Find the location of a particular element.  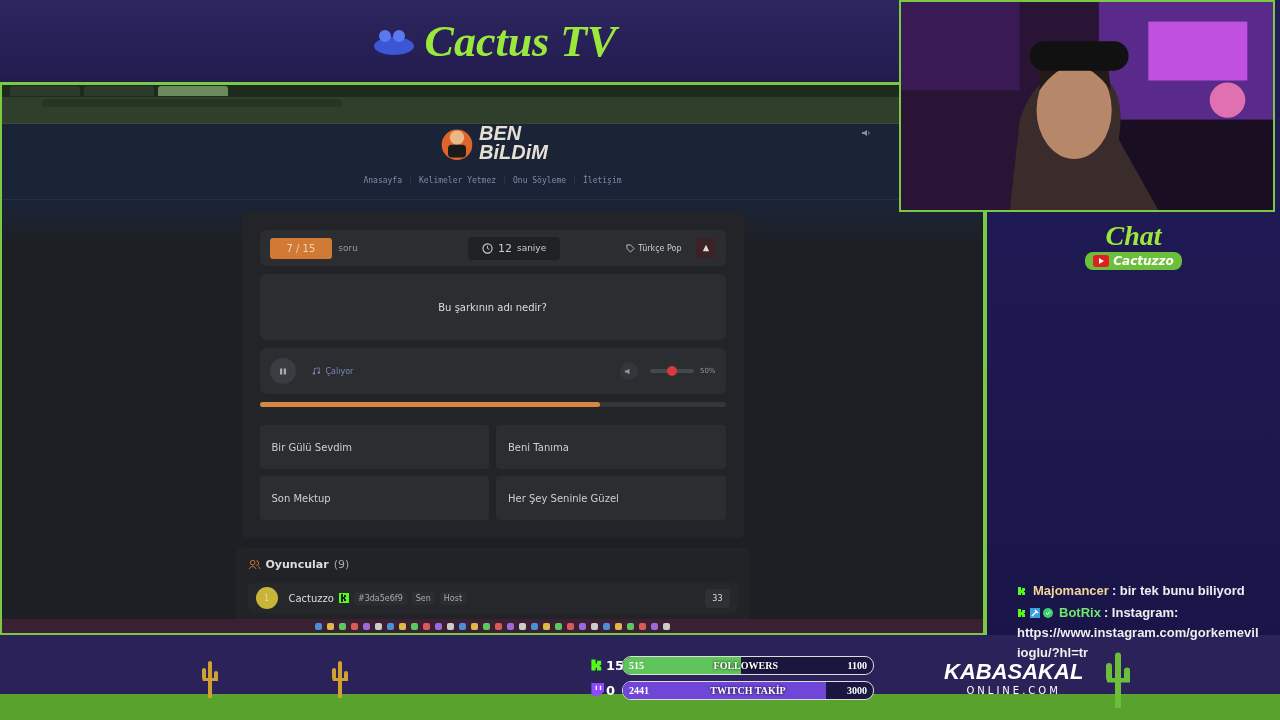

tag-icon is located at coordinates (631, 248).